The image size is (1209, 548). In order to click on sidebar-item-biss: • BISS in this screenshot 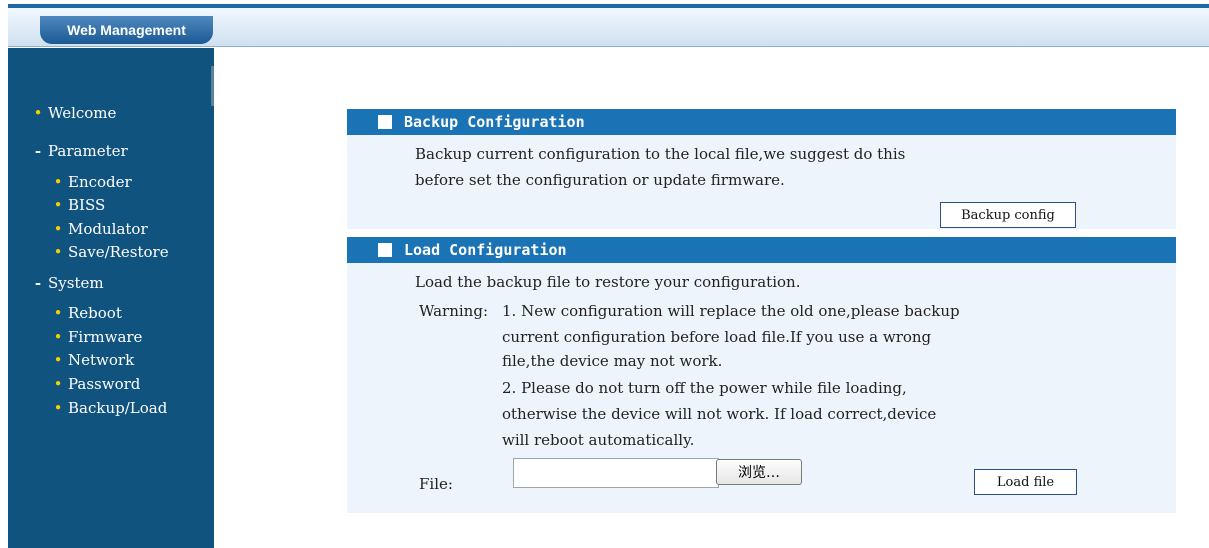, I will do `click(77, 205)`.